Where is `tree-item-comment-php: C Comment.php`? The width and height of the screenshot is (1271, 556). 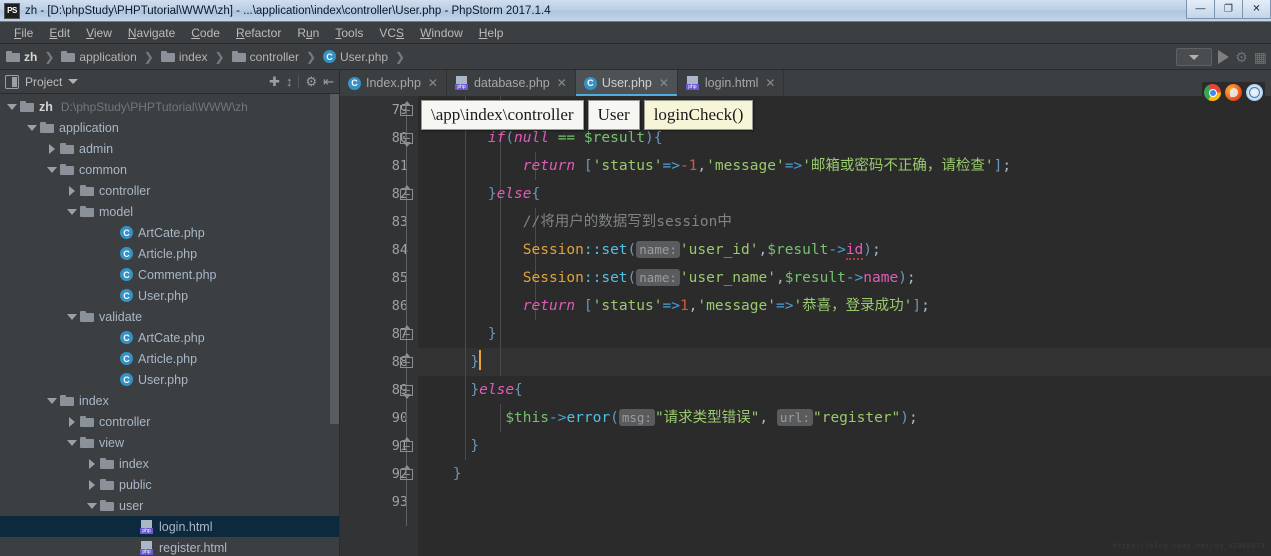
tree-item-comment-php: C Comment.php is located at coordinates (169, 274).